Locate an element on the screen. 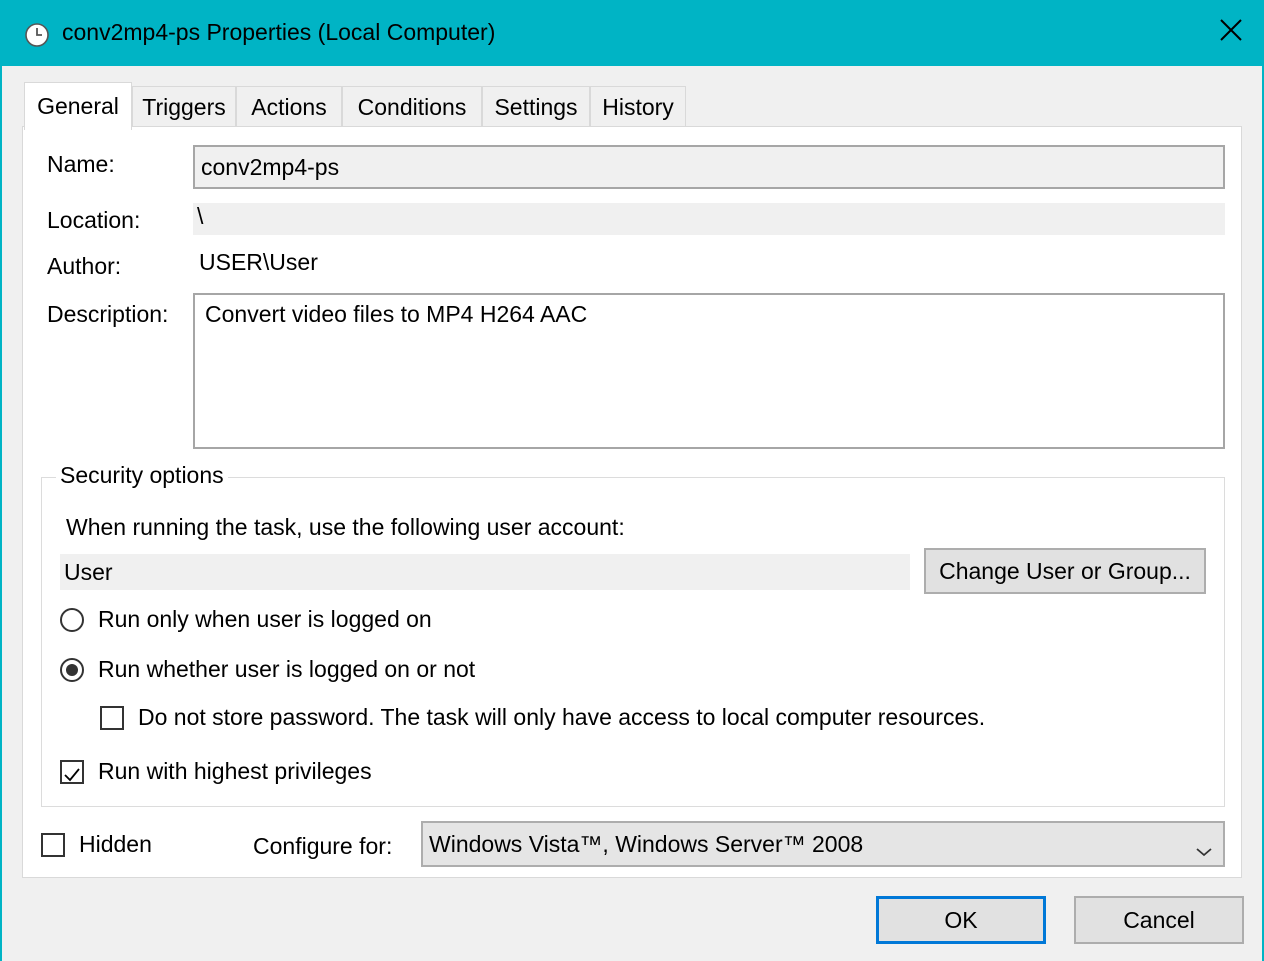  configure-for-label: Configure for: is located at coordinates (323, 846).